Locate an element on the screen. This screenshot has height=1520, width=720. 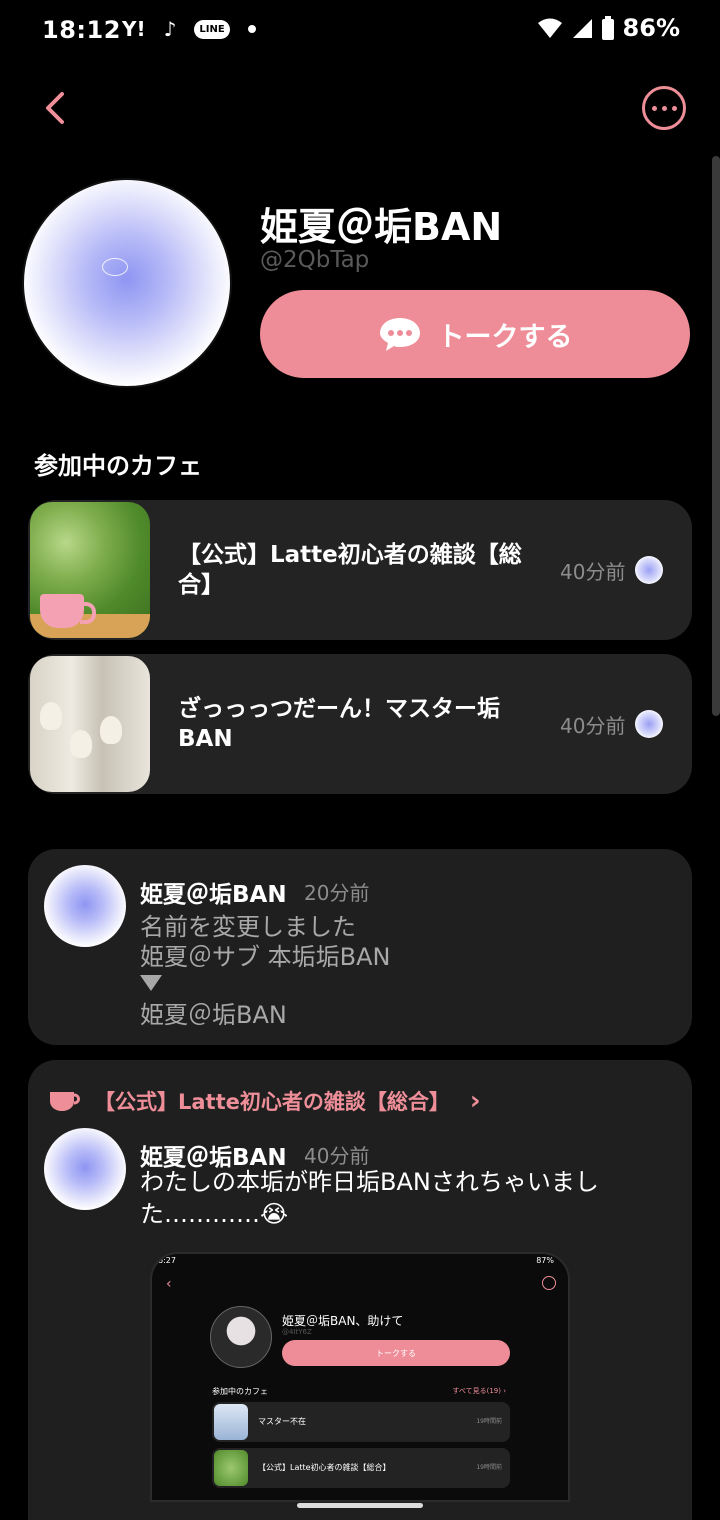
chevron-left-icon is located at coordinates (55, 108).